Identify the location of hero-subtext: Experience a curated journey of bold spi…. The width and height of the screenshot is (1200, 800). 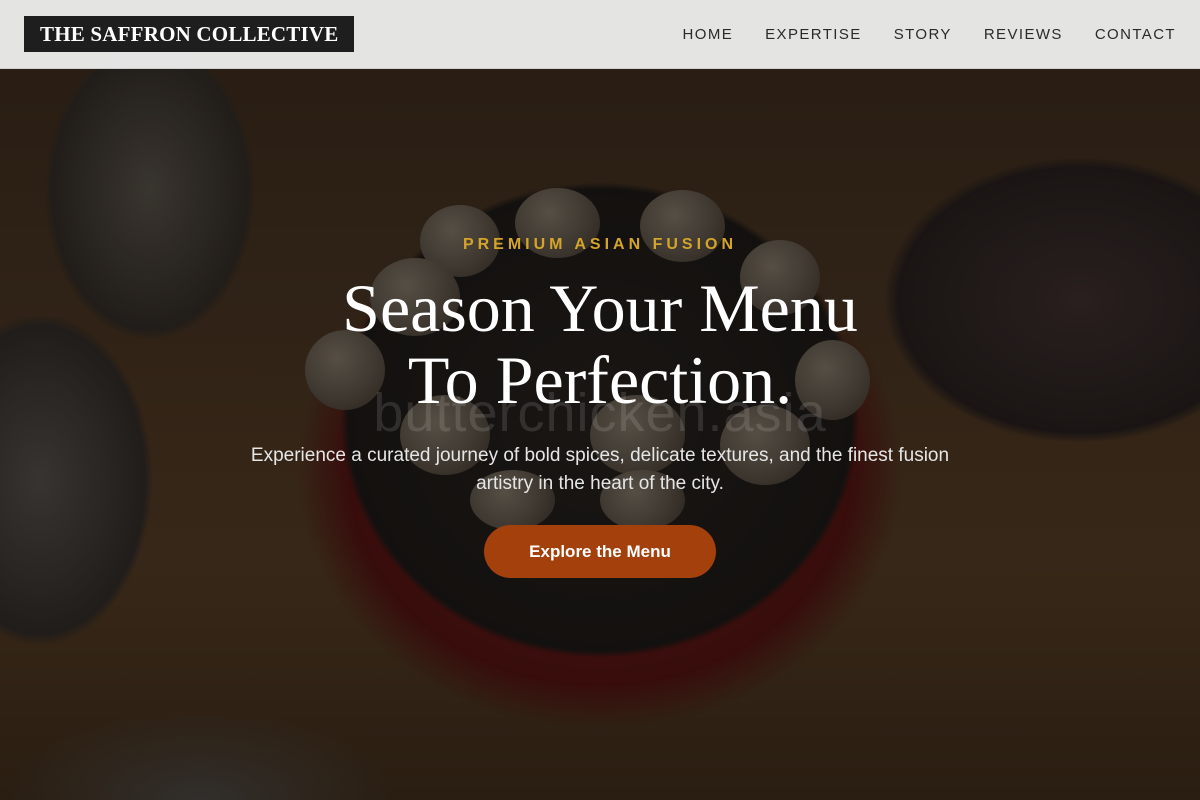
(600, 469).